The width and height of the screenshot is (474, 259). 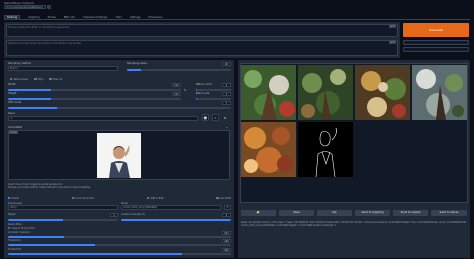 What do you see at coordinates (176, 94) in the screenshot?
I see `height-input: 512` at bounding box center [176, 94].